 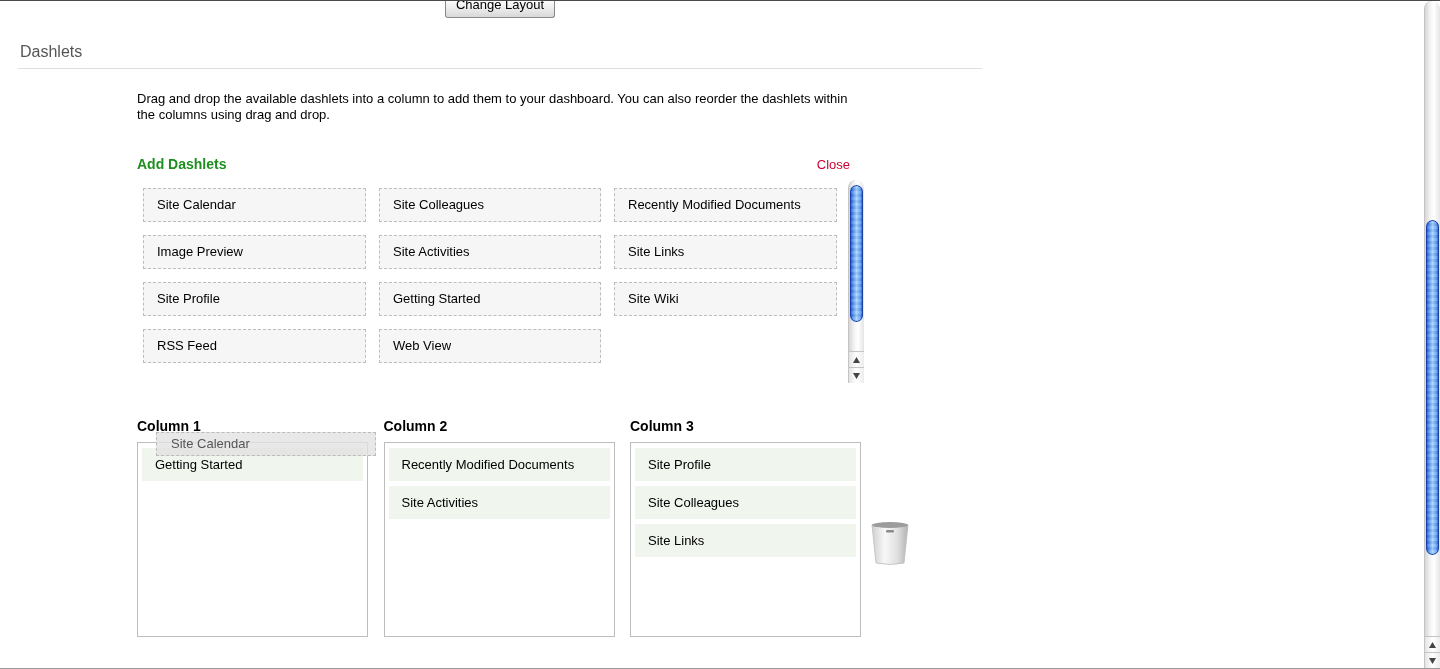 What do you see at coordinates (725, 252) in the screenshot?
I see `dashlet-tile: Site Links` at bounding box center [725, 252].